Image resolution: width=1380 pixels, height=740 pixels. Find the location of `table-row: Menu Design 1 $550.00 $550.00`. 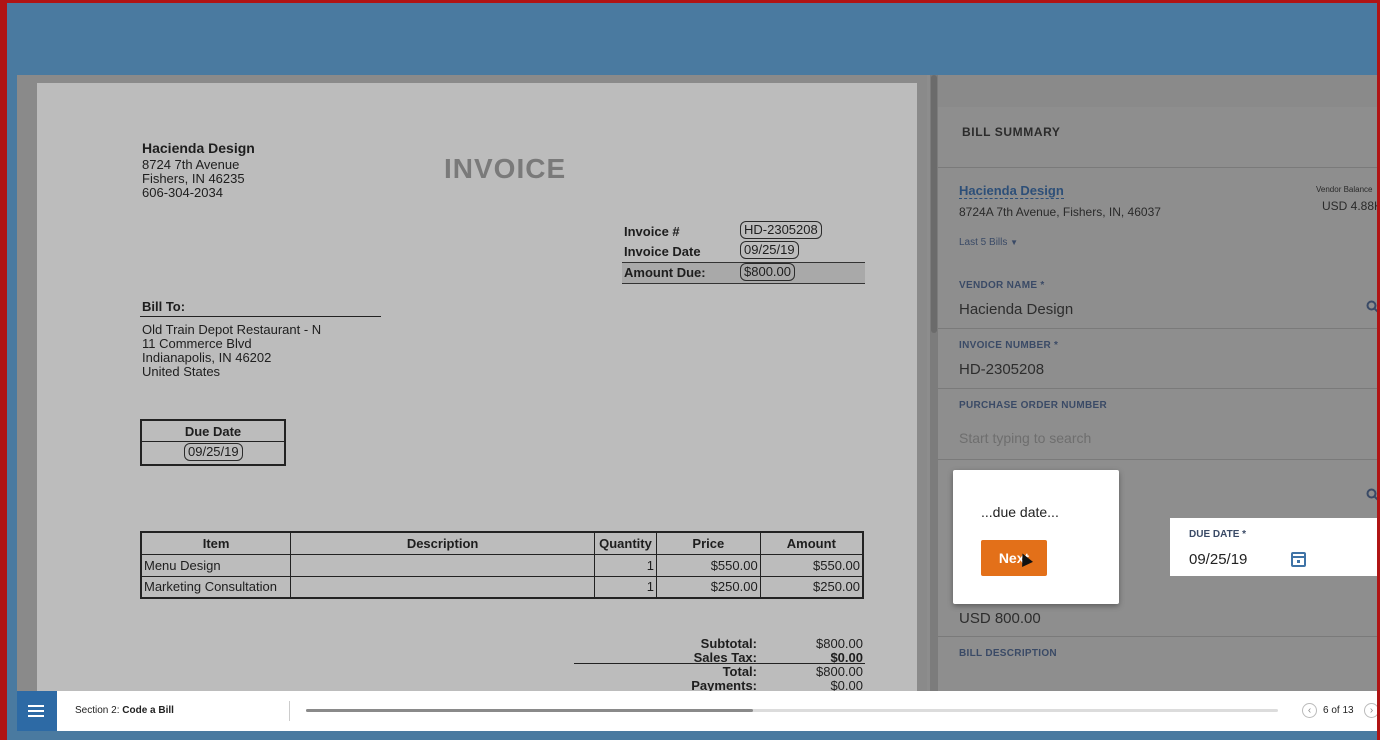

table-row: Menu Design 1 $550.00 $550.00 is located at coordinates (502, 565).